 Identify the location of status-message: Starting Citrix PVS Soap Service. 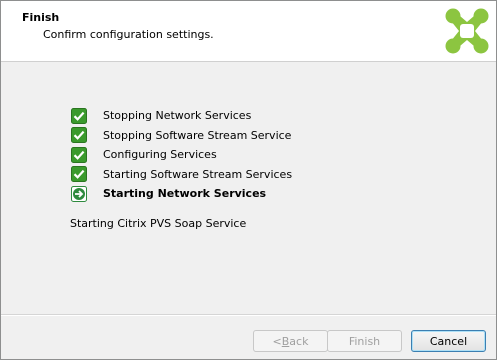
(158, 223).